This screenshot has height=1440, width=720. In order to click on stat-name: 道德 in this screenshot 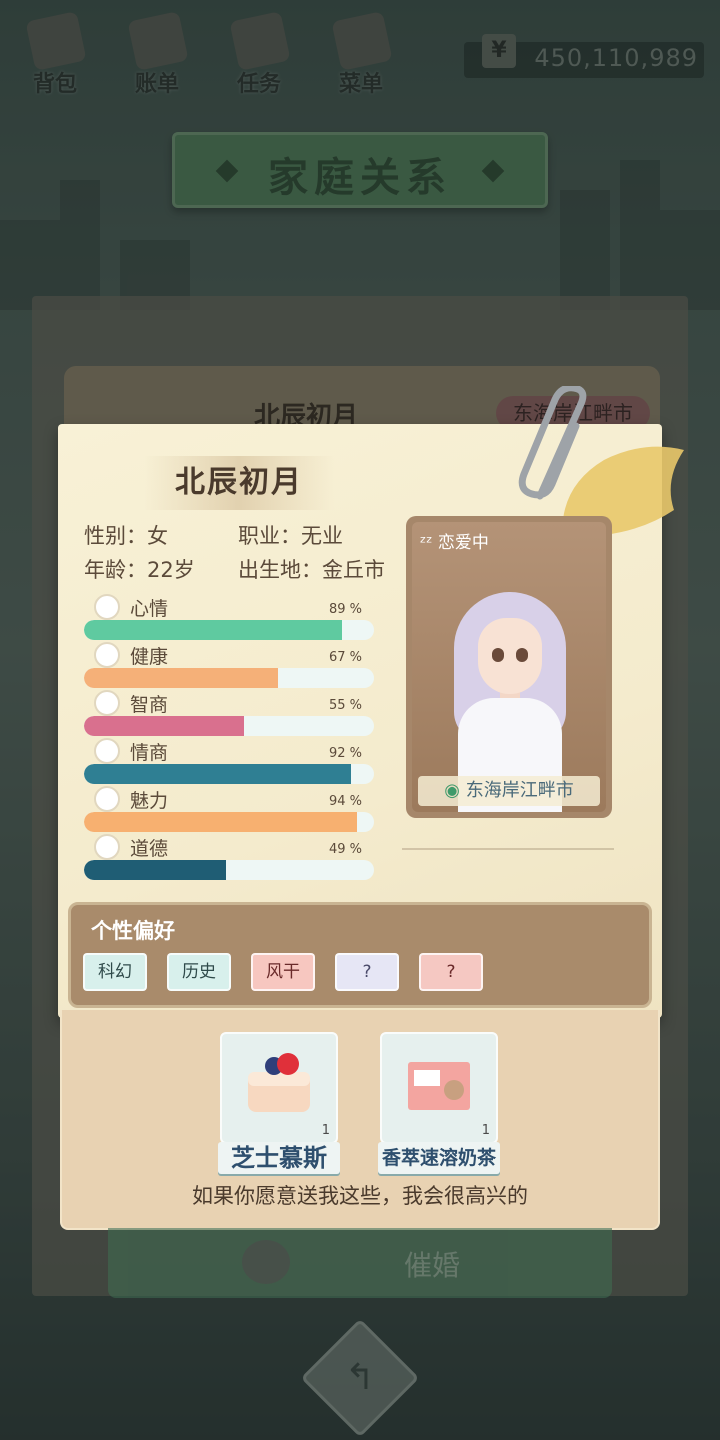, I will do `click(149, 849)`.